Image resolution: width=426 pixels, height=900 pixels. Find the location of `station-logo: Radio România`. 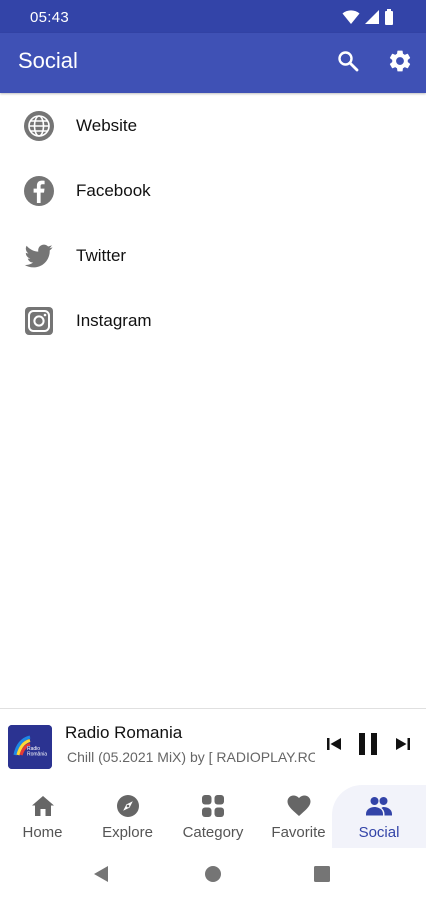

station-logo: Radio România is located at coordinates (30, 747).